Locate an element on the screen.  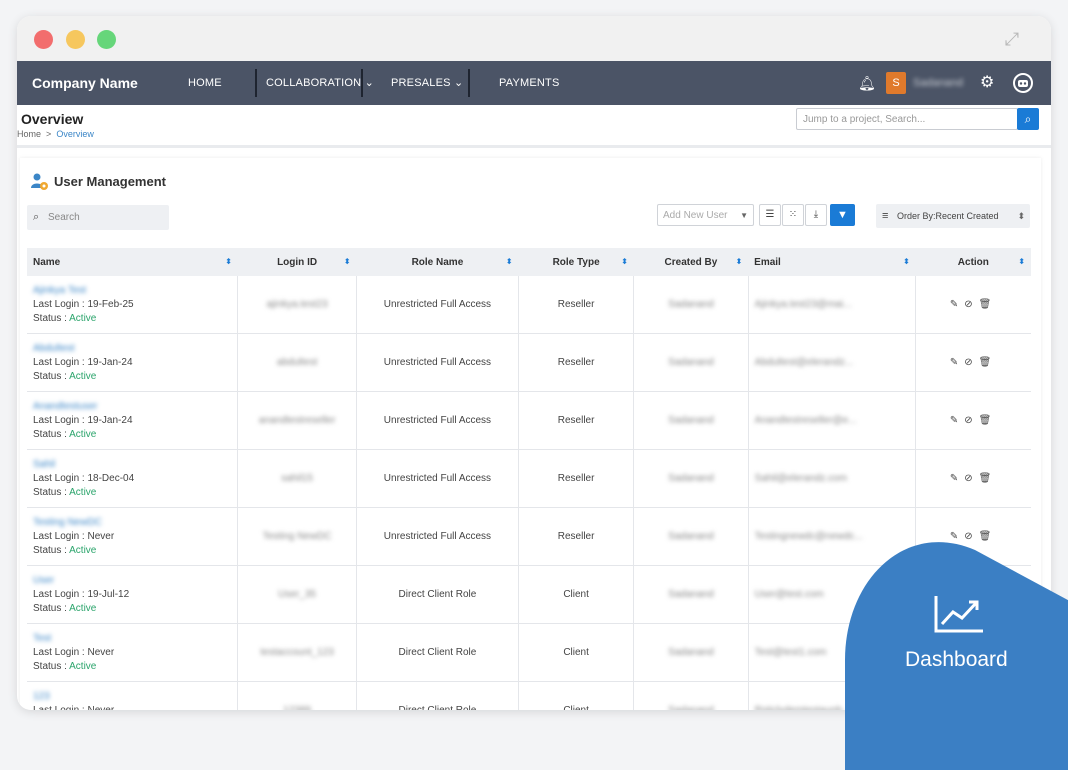
cell-login-id: 12389 is located at coordinates (297, 695).